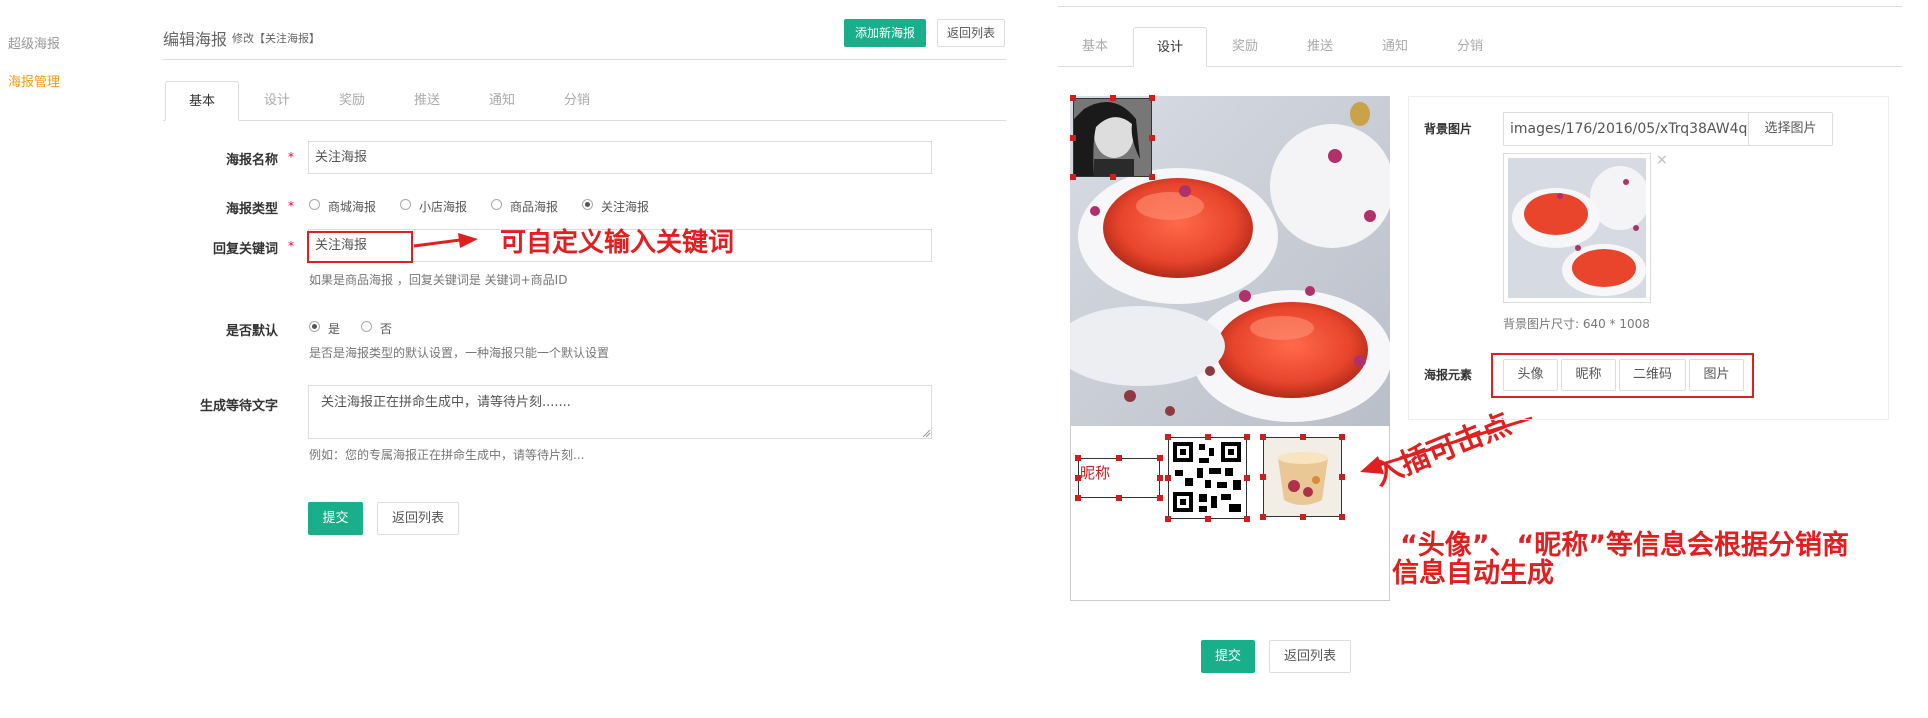  I want to click on type-option-follow: 关注海报, so click(625, 207).